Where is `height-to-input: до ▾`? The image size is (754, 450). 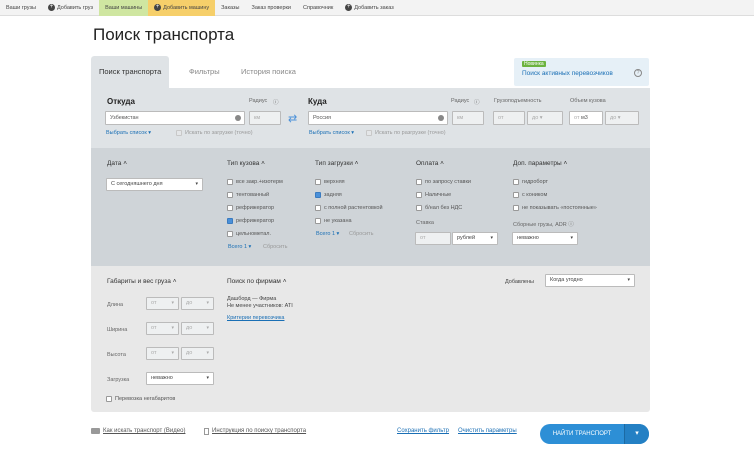 height-to-input: до ▾ is located at coordinates (197, 353).